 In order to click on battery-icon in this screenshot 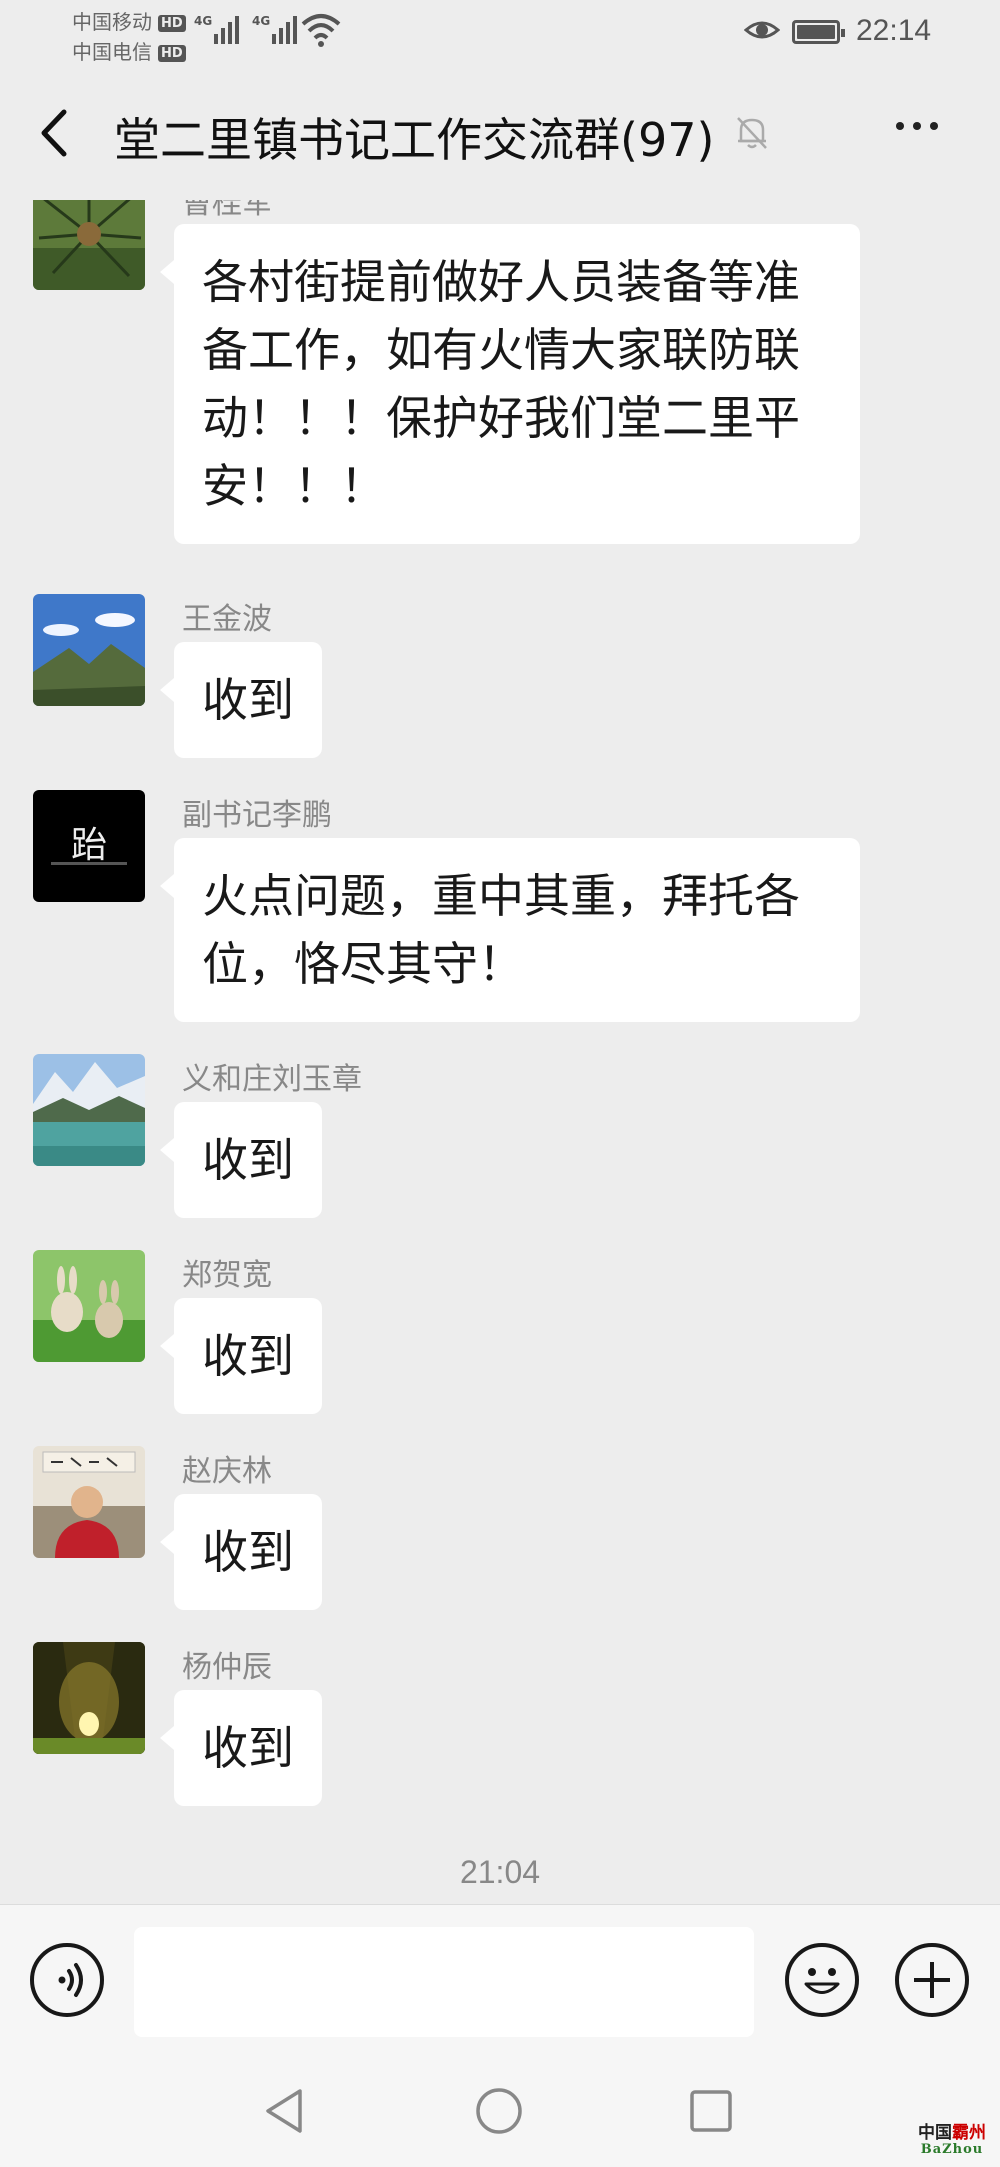, I will do `click(818, 32)`.